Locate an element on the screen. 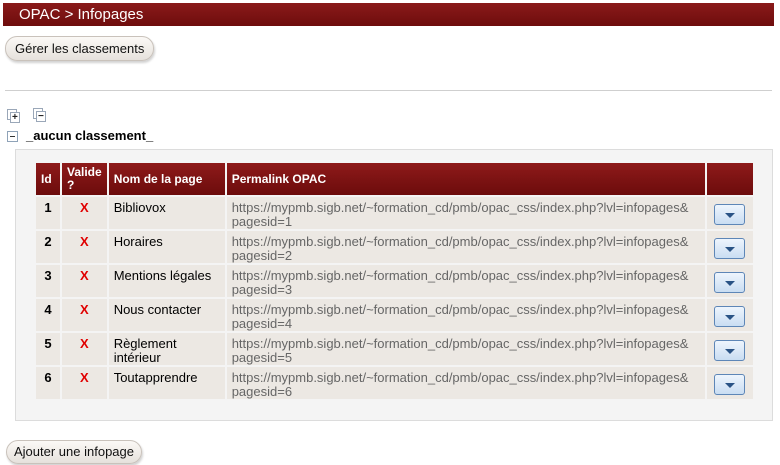 This screenshot has height=465, width=780. row-id: 3 is located at coordinates (48, 281).